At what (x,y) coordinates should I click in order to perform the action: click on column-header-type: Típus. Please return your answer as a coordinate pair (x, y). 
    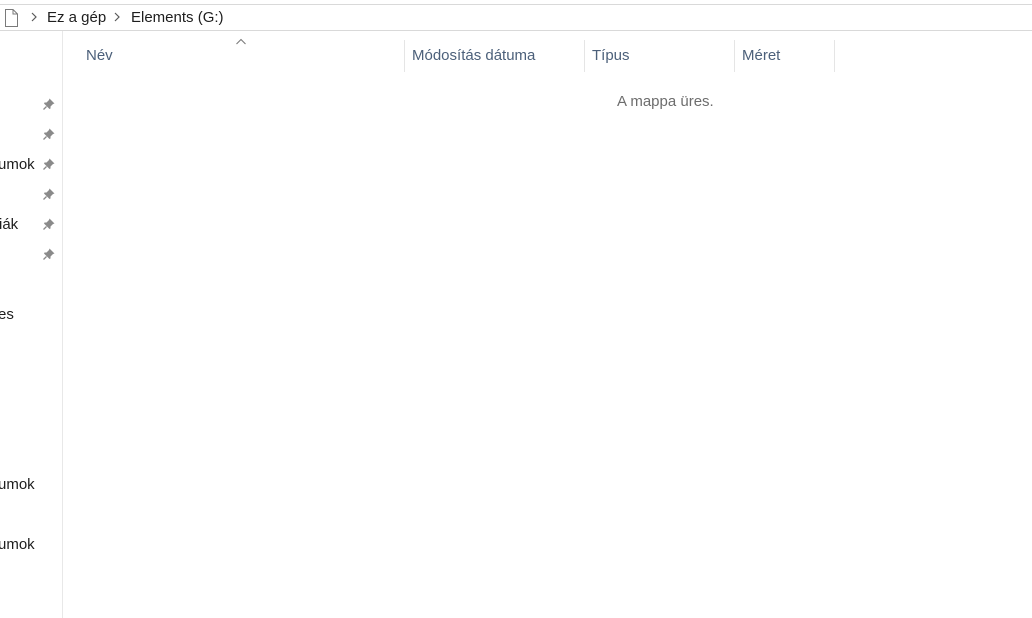
    Looking at the image, I should click on (659, 56).